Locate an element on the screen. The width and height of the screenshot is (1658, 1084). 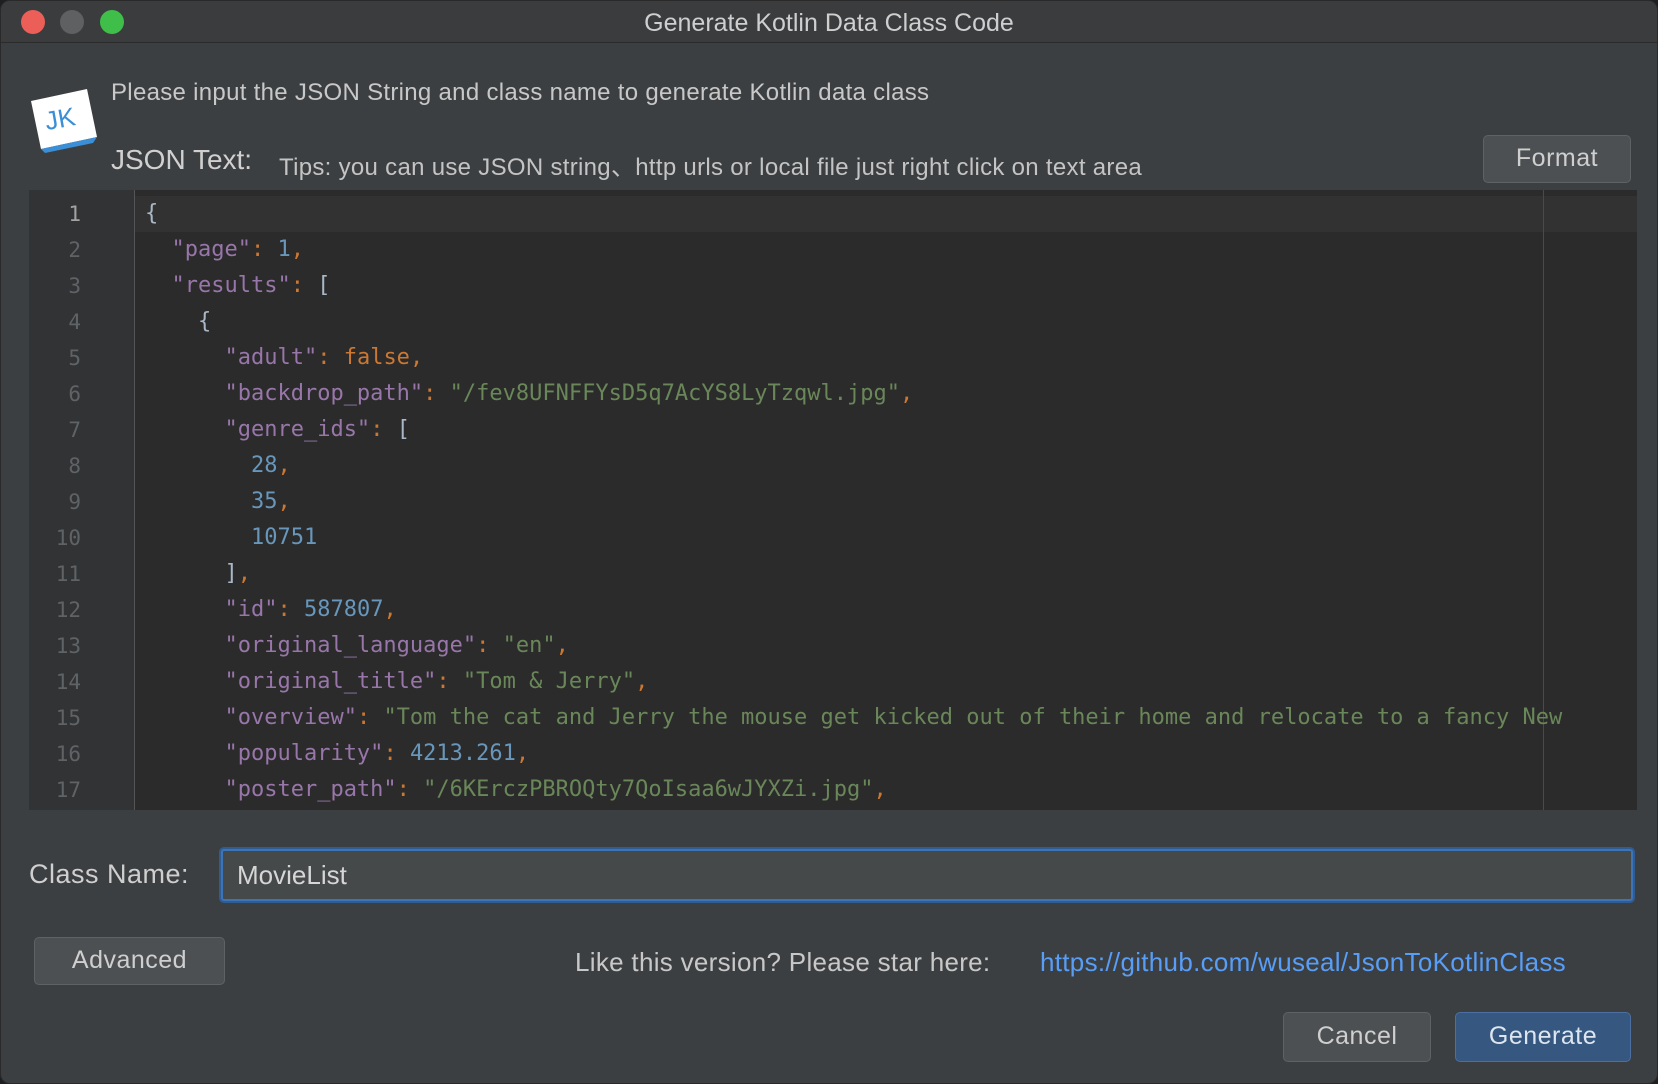
code-line: "adult": false, is located at coordinates (853, 358).